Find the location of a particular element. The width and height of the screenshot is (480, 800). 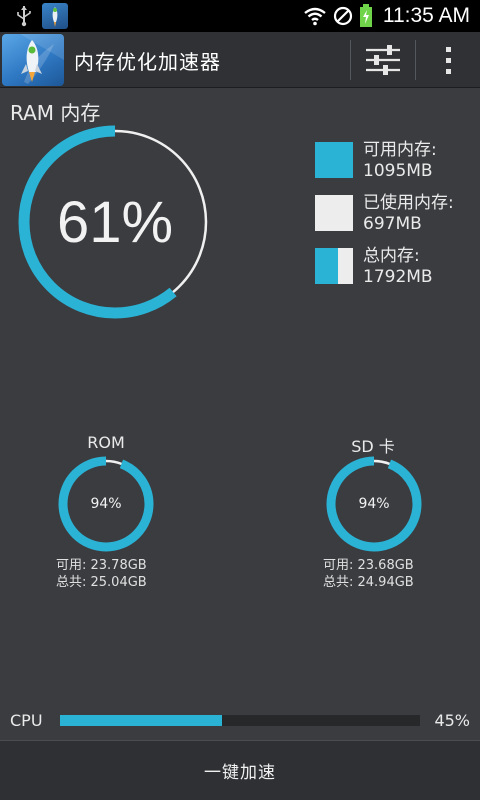

overflow-menu-icon is located at coordinates (448, 60).